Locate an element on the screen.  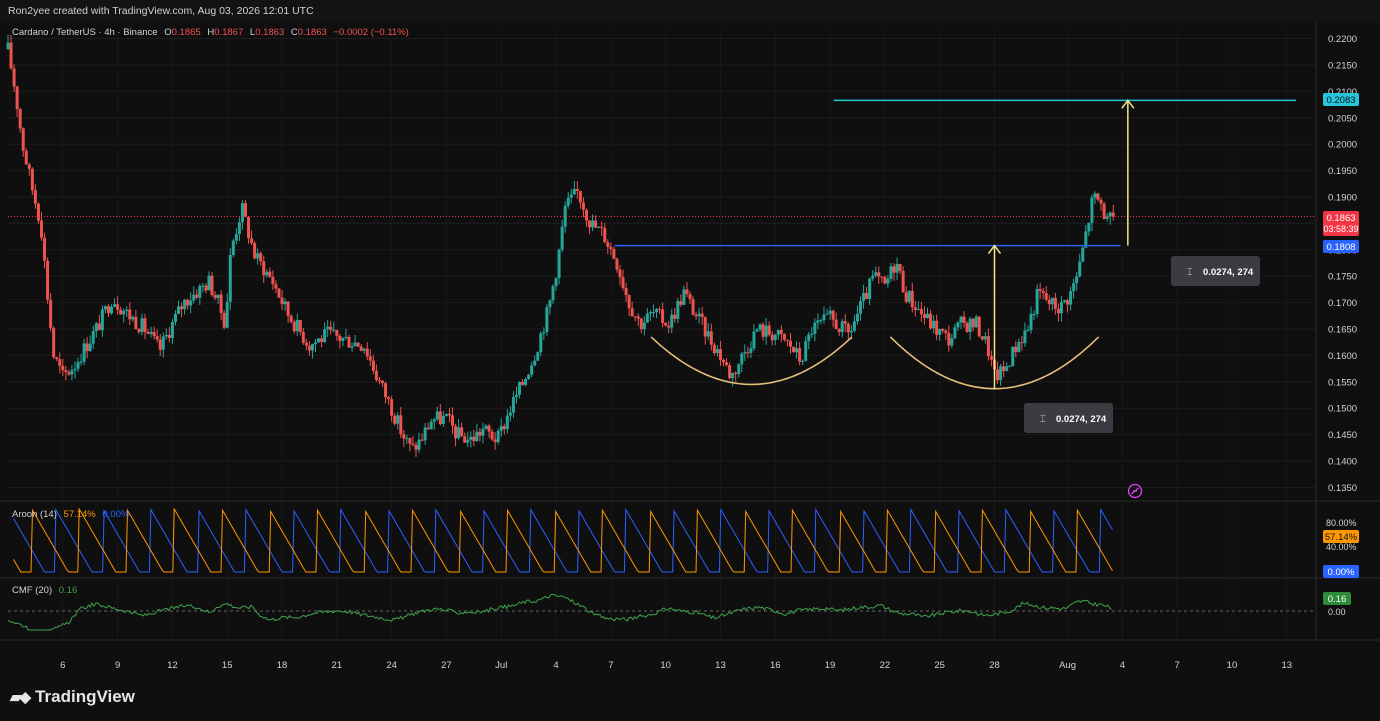
time-tick-label: 28 is located at coordinates (994, 665).